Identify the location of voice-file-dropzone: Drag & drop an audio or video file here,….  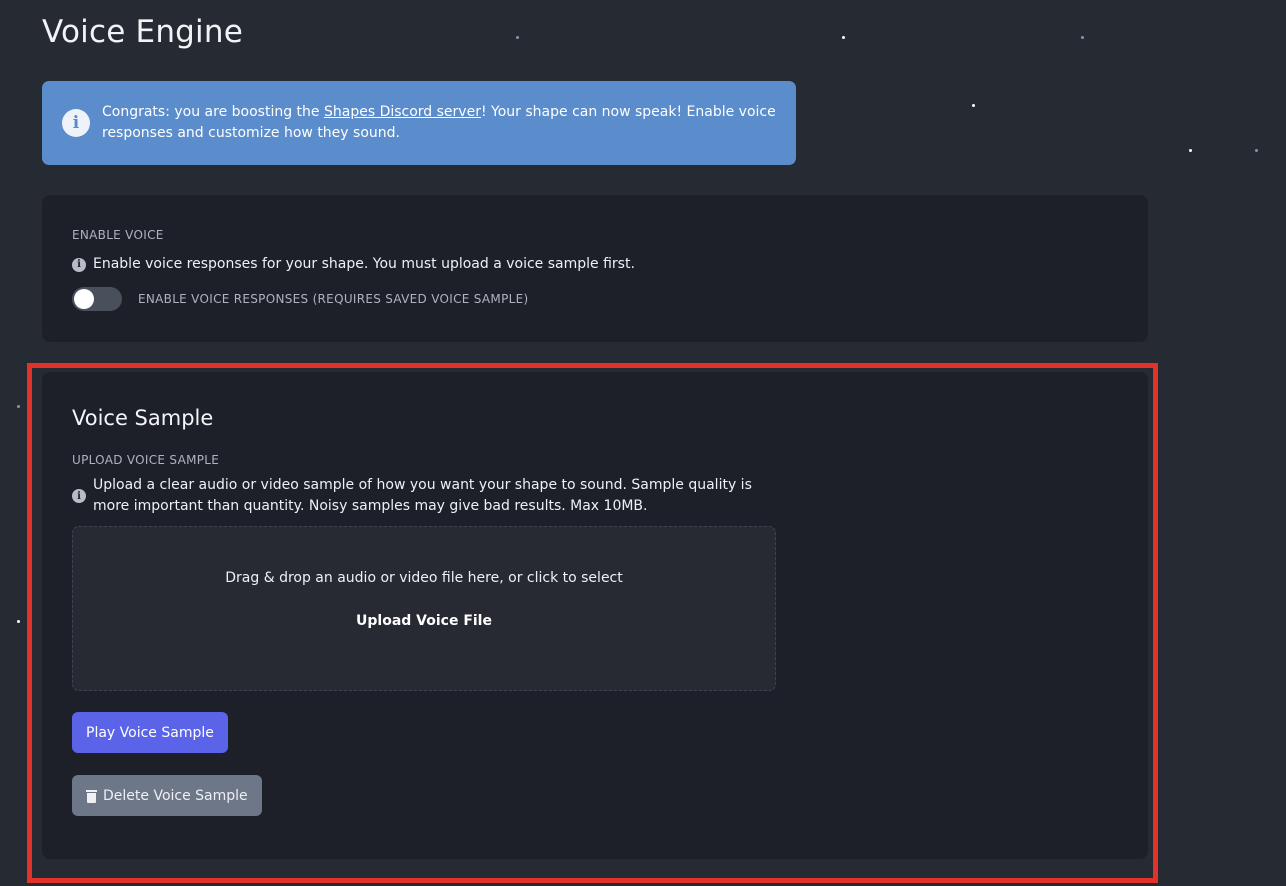
(424, 608).